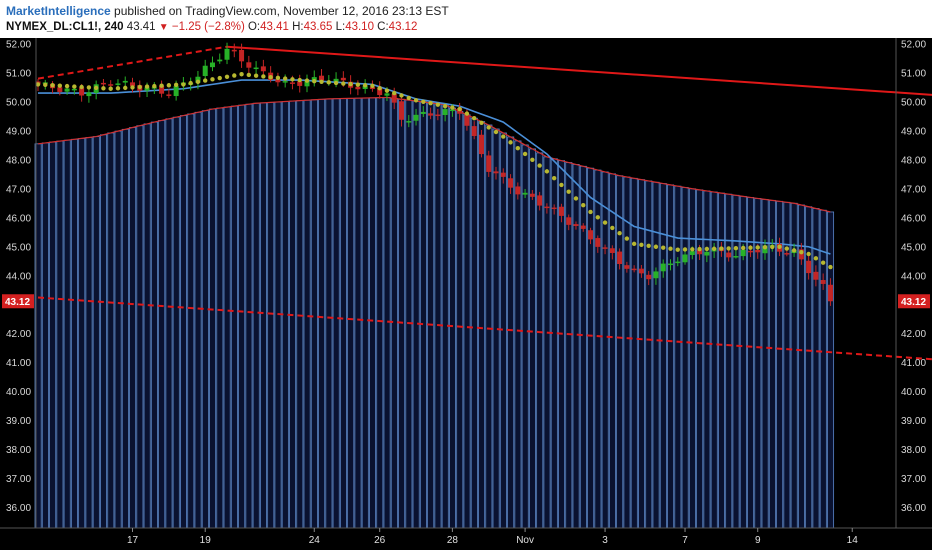  Describe the element at coordinates (913, 102) in the screenshot. I see `y-tick-label-right: 50.00` at that location.